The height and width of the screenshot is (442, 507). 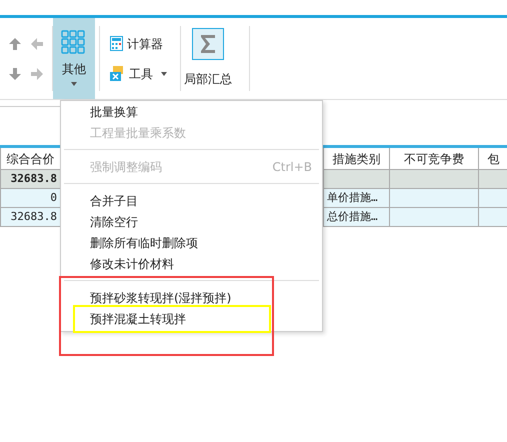 I want to click on other-button: 其他, so click(x=74, y=58).